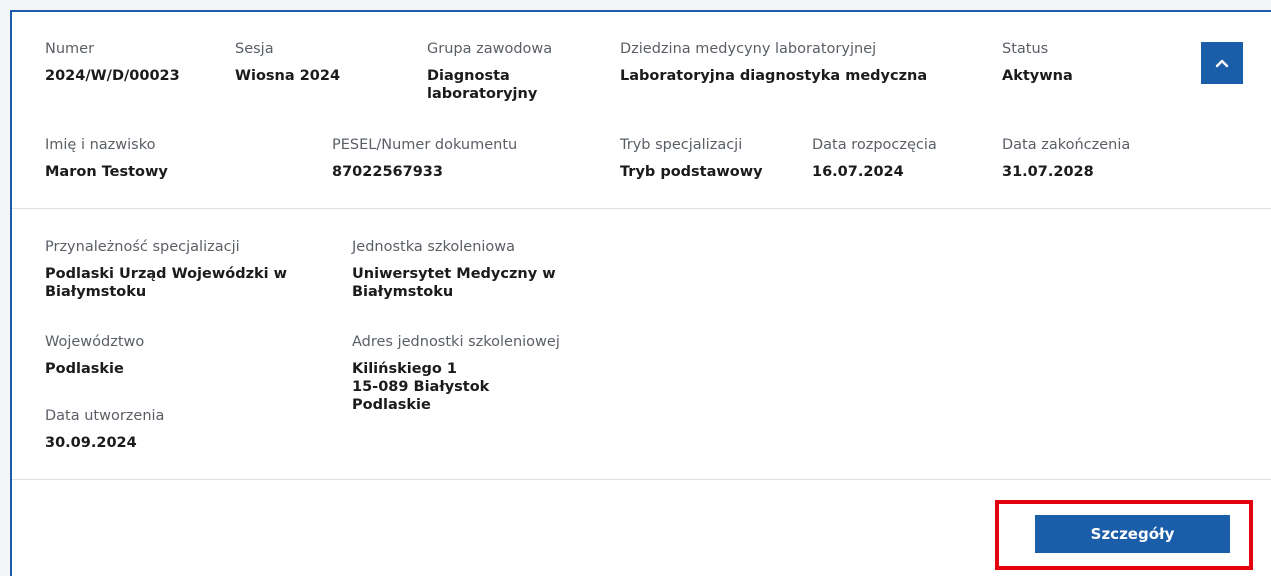 The height and width of the screenshot is (576, 1271). What do you see at coordinates (482, 85) in the screenshot?
I see `value-grupa-zawodowa: Diagnosta laboratoryjny` at bounding box center [482, 85].